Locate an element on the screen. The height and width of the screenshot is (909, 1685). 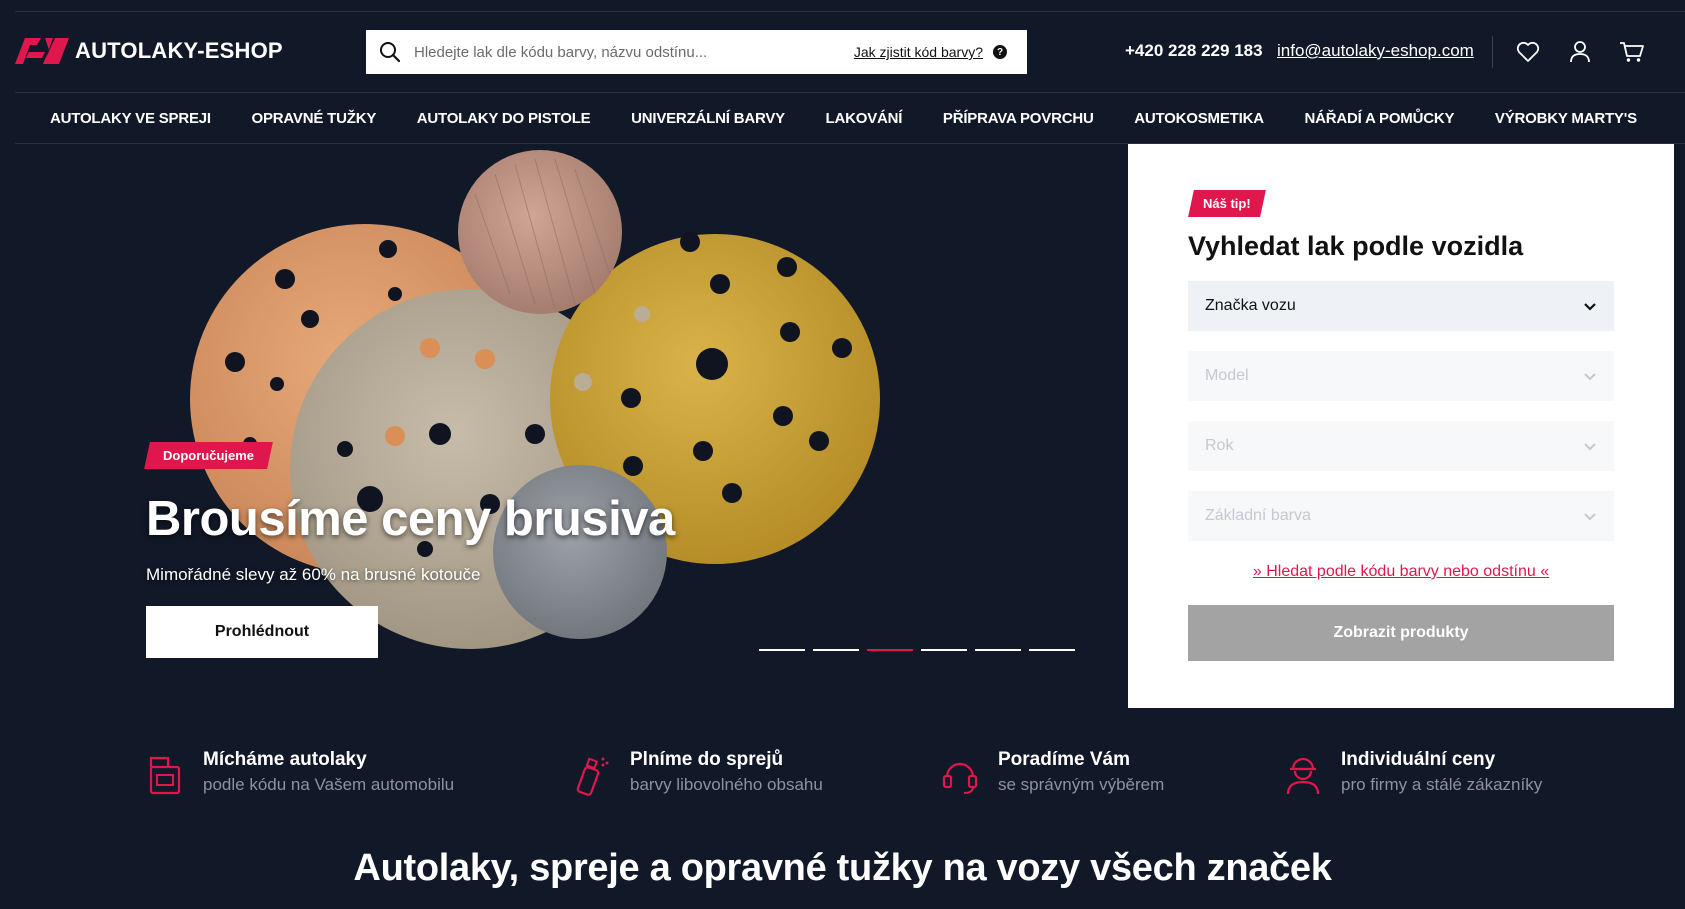
nav-item-vyrobky-martys: VÝROBKY MARTY'S is located at coordinates (1566, 118).